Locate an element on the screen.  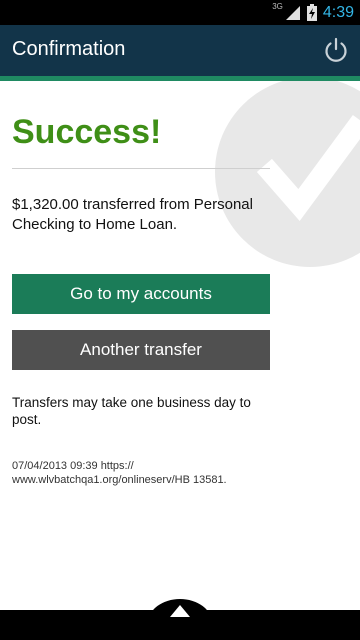
up-arrow-icon is located at coordinates (180, 611).